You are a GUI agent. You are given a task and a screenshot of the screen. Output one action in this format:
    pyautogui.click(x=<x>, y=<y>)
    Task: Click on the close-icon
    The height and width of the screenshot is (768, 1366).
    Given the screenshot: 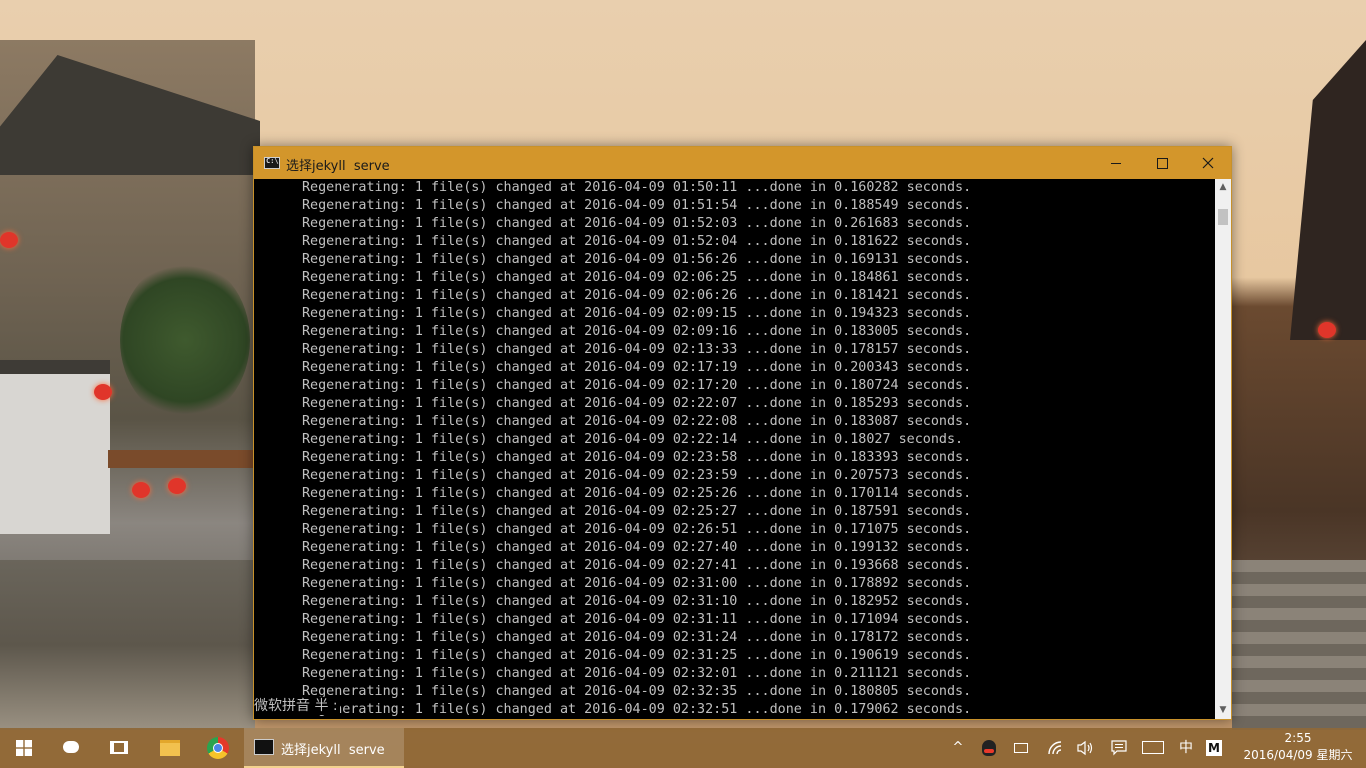 What is the action you would take?
    pyautogui.click(x=1208, y=163)
    